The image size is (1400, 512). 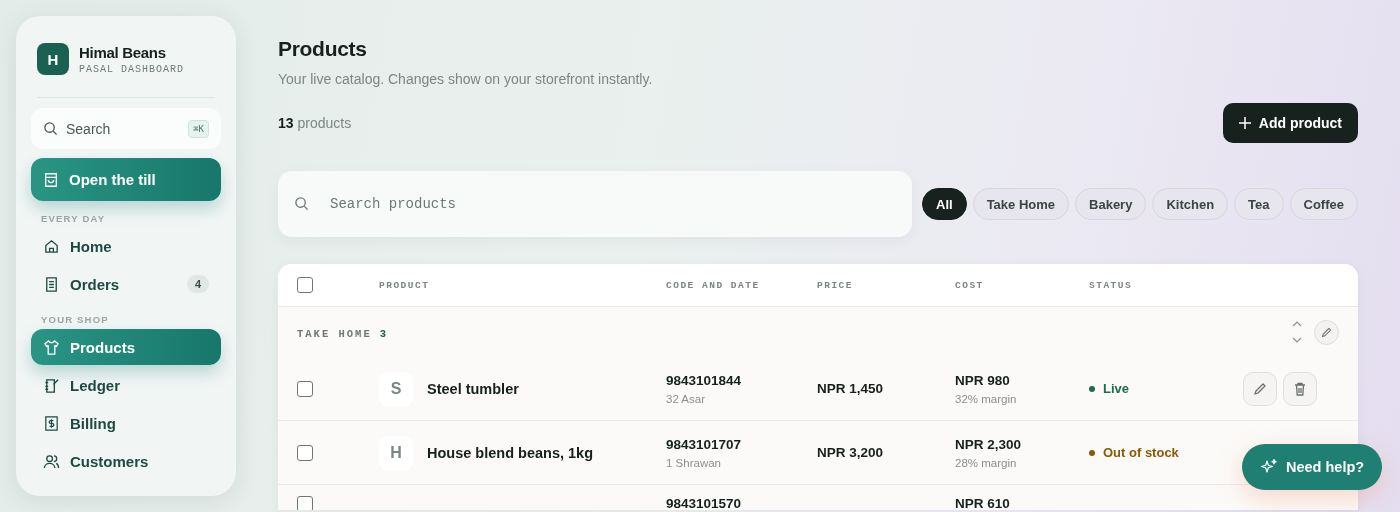 What do you see at coordinates (126, 246) in the screenshot?
I see `nav-item: Home` at bounding box center [126, 246].